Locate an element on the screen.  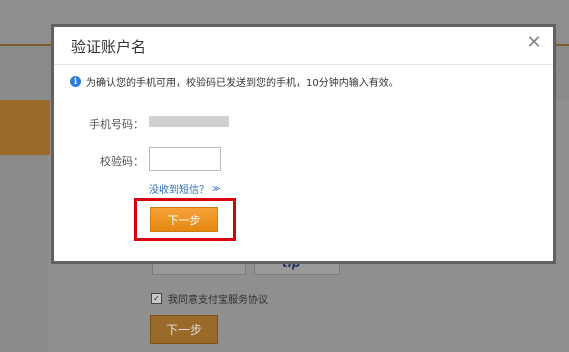
code-label: 校验码： is located at coordinates (122, 161).